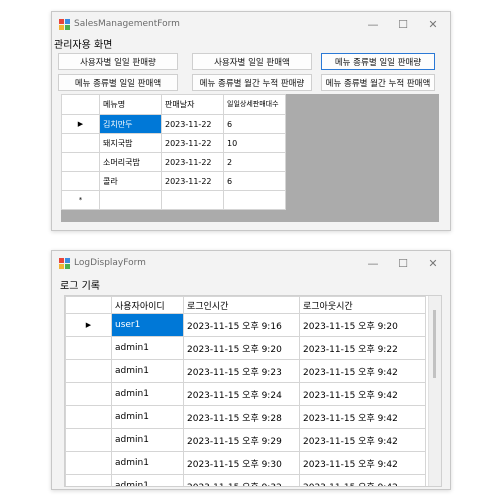 This screenshot has width=500, height=500. I want to click on table-cell: 김치만두, so click(130, 124).